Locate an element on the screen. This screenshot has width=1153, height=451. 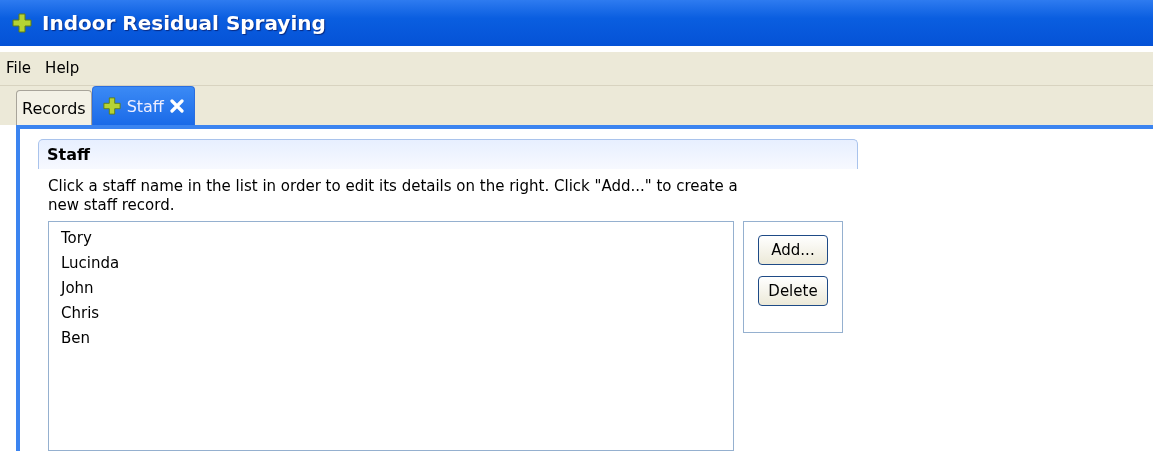
list-item: Ben is located at coordinates (391, 338).